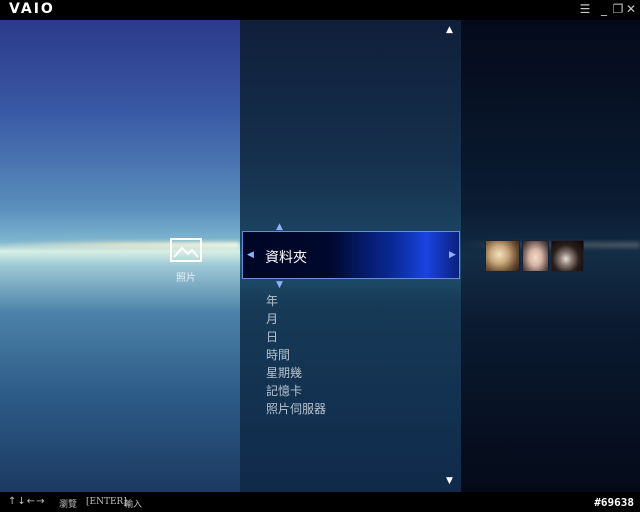  I want to click on item-down-arrow: ▼, so click(279, 285).